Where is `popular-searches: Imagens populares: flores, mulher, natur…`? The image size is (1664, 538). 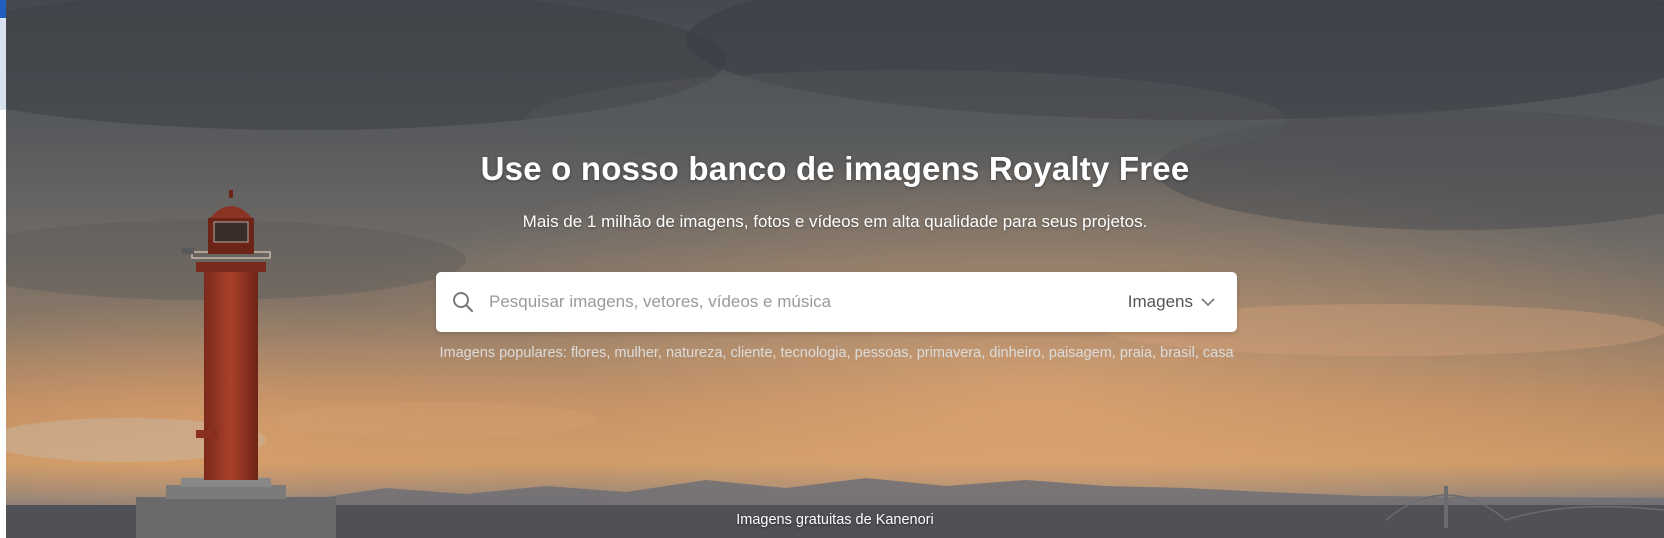 popular-searches: Imagens populares: flores, mulher, natur… is located at coordinates (836, 353).